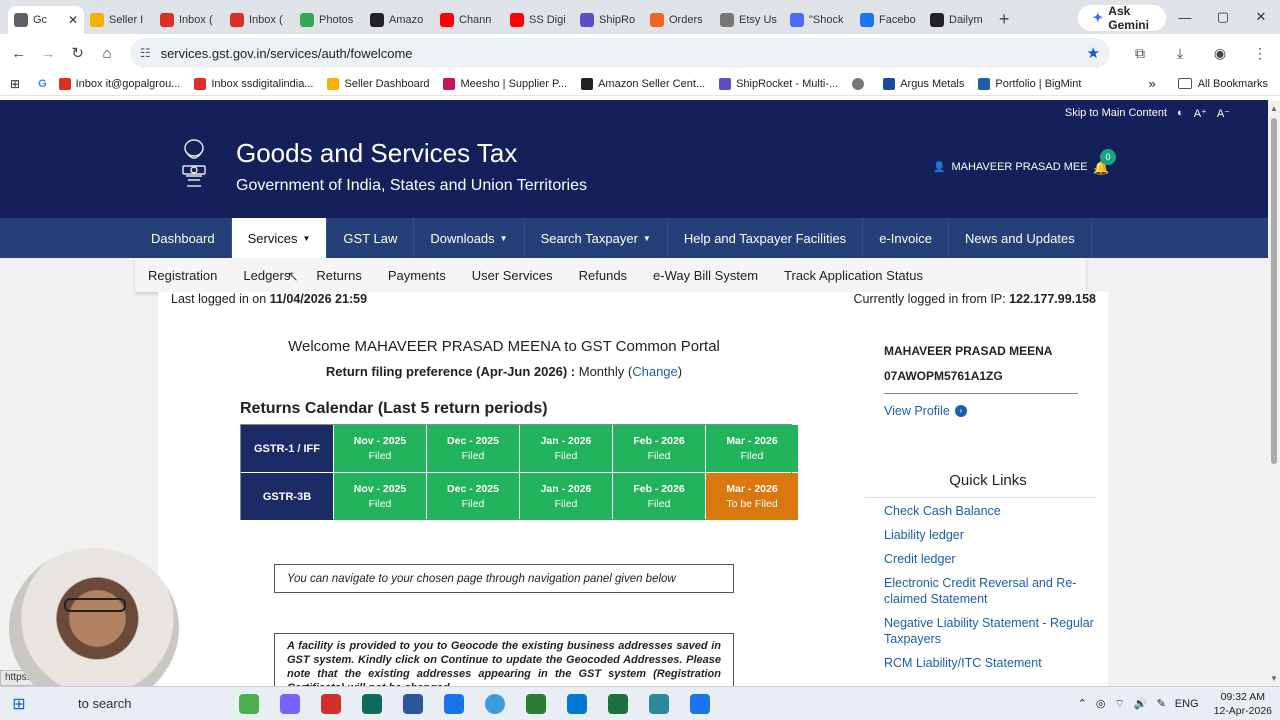  What do you see at coordinates (959, 20) in the screenshot?
I see `browser-tab: Dailym` at bounding box center [959, 20].